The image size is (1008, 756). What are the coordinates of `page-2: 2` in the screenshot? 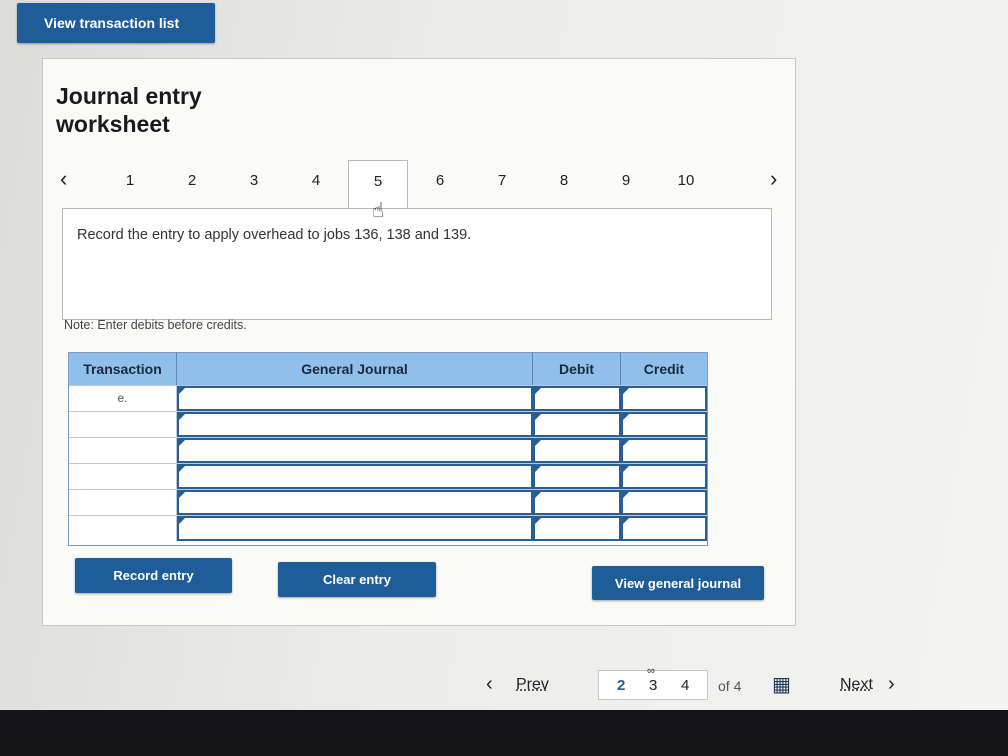 It's located at (621, 685).